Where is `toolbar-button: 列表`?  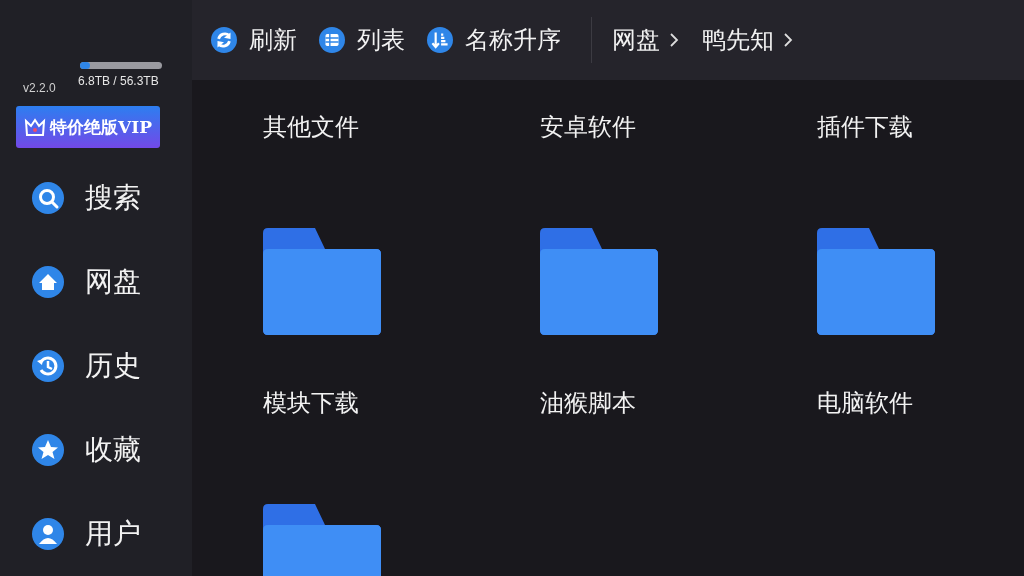
toolbar-button: 列表 is located at coordinates (362, 40).